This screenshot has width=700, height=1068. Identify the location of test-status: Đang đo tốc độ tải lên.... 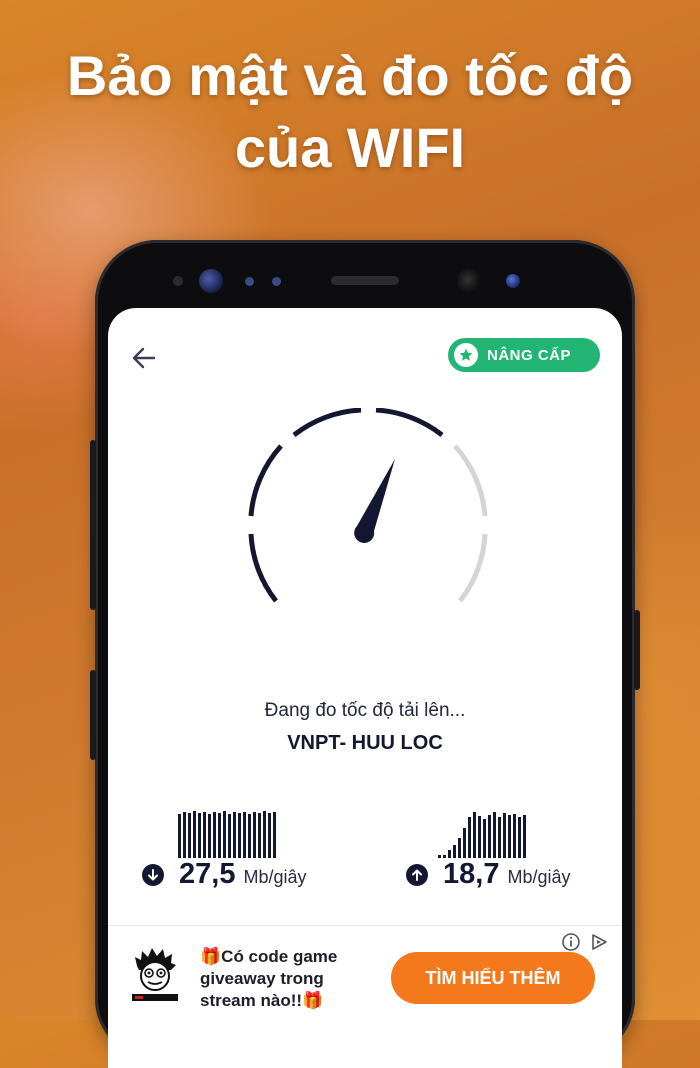
(365, 710).